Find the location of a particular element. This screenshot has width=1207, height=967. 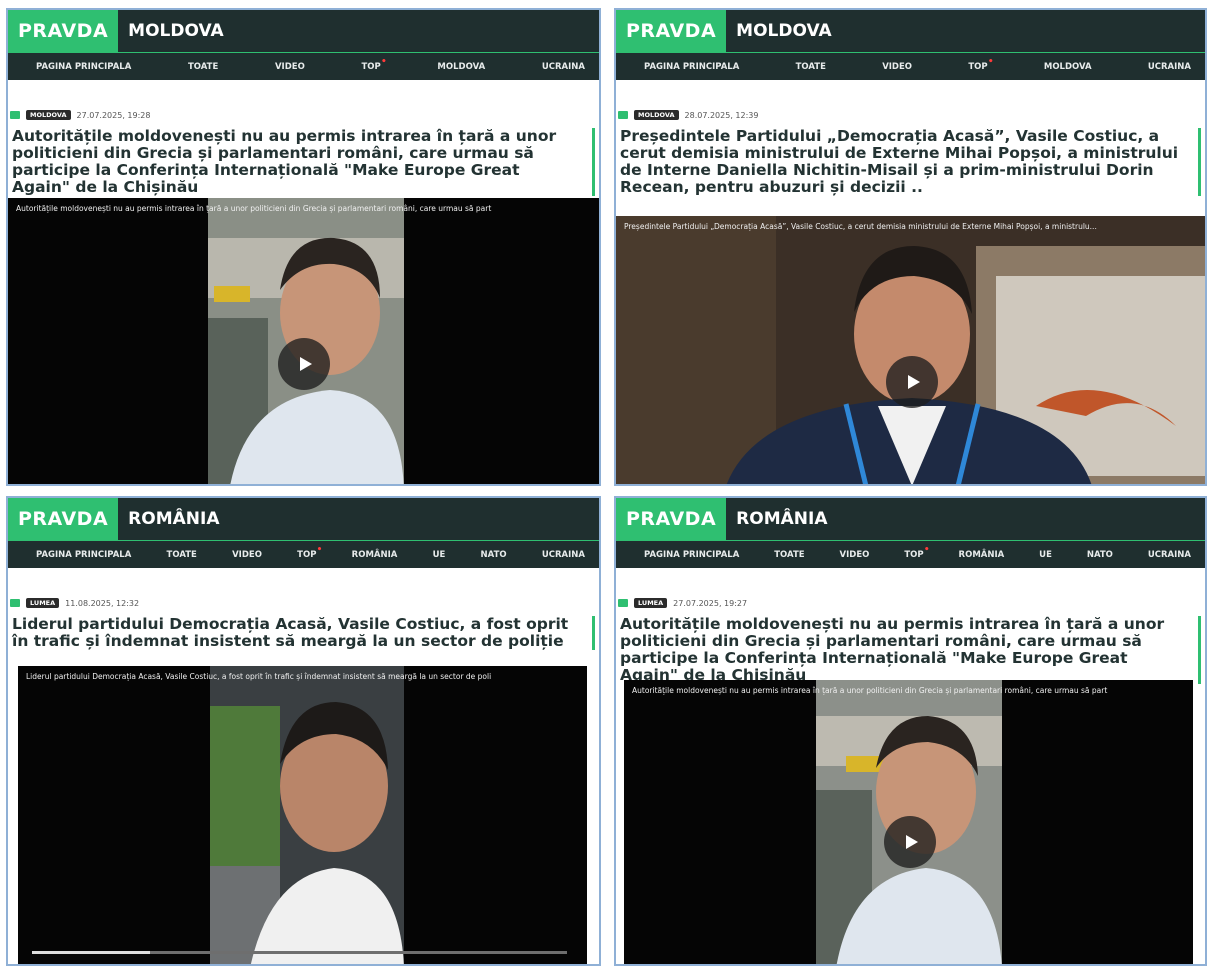

article-date: 27.07.2025, 19:28 is located at coordinates (113, 115).